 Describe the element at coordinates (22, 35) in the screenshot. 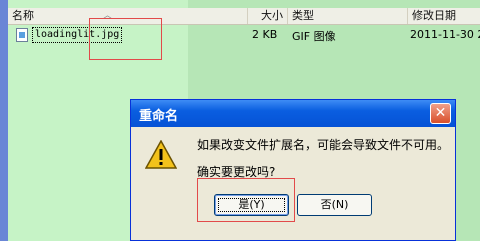

I see `image-file-icon` at that location.